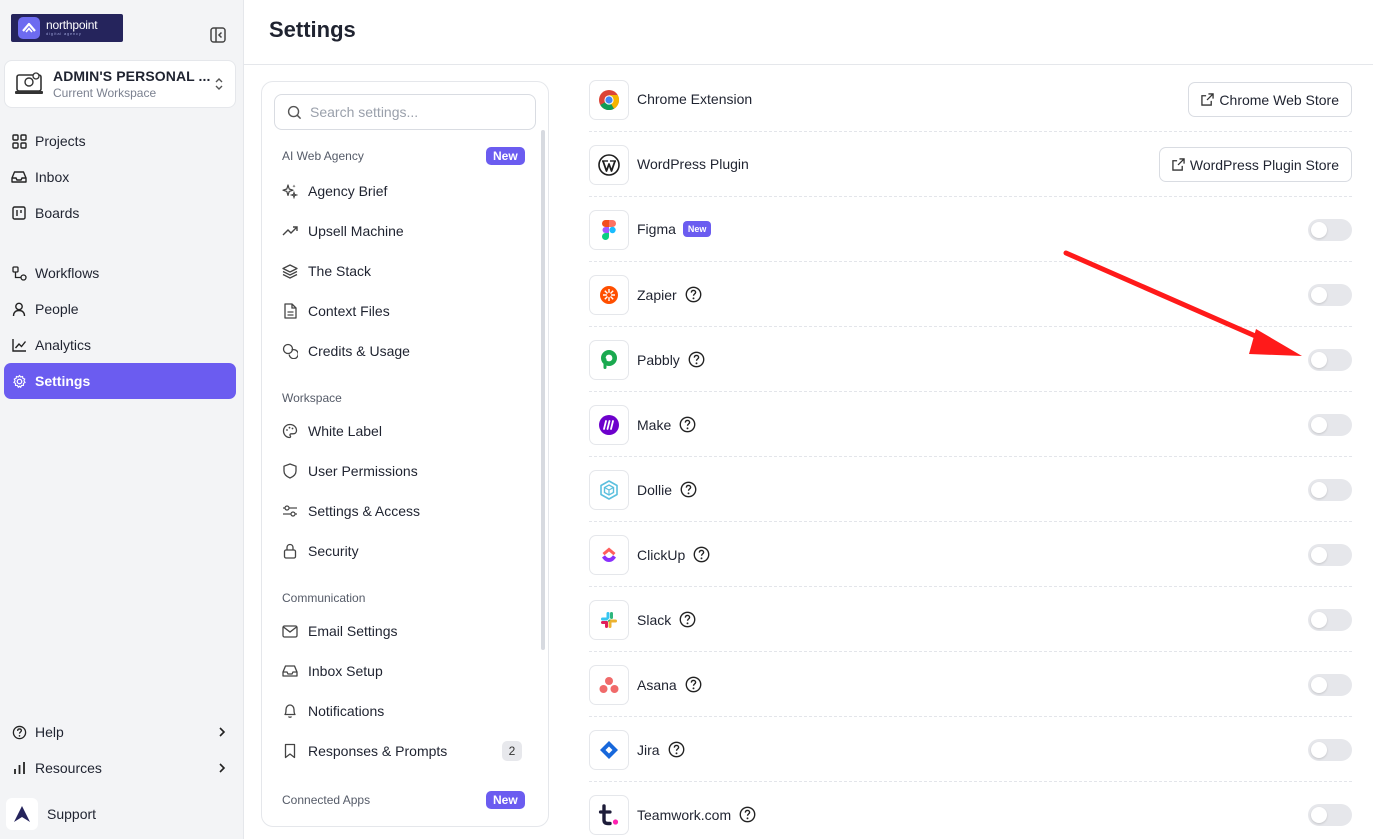 Image resolution: width=1373 pixels, height=839 pixels. I want to click on integration-row-chrome-extension: Chrome Extension Chrome Web Store, so click(970, 99).